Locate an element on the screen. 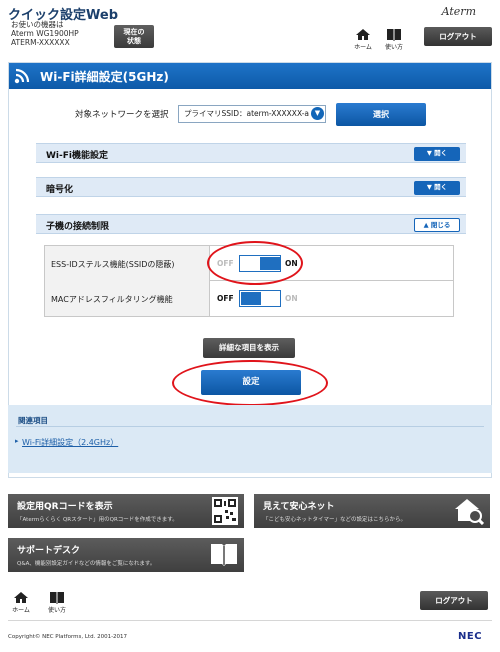 The width and height of the screenshot is (500, 652). nav-help: 使い方 is located at coordinates (394, 39).